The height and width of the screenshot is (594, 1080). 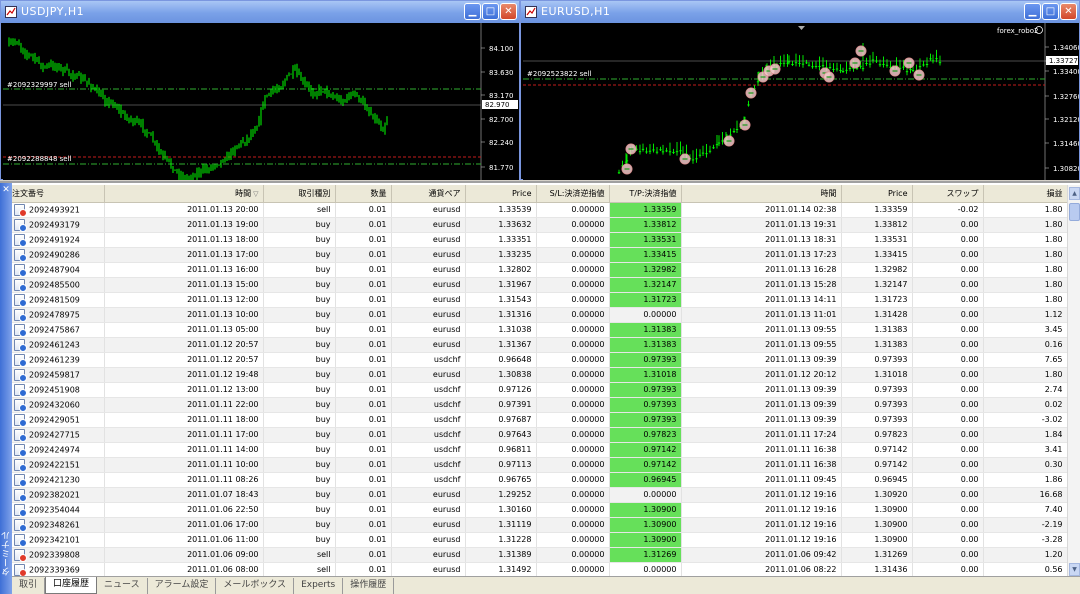 What do you see at coordinates (58, 194) in the screenshot?
I see `column-header: 注文番号` at bounding box center [58, 194].